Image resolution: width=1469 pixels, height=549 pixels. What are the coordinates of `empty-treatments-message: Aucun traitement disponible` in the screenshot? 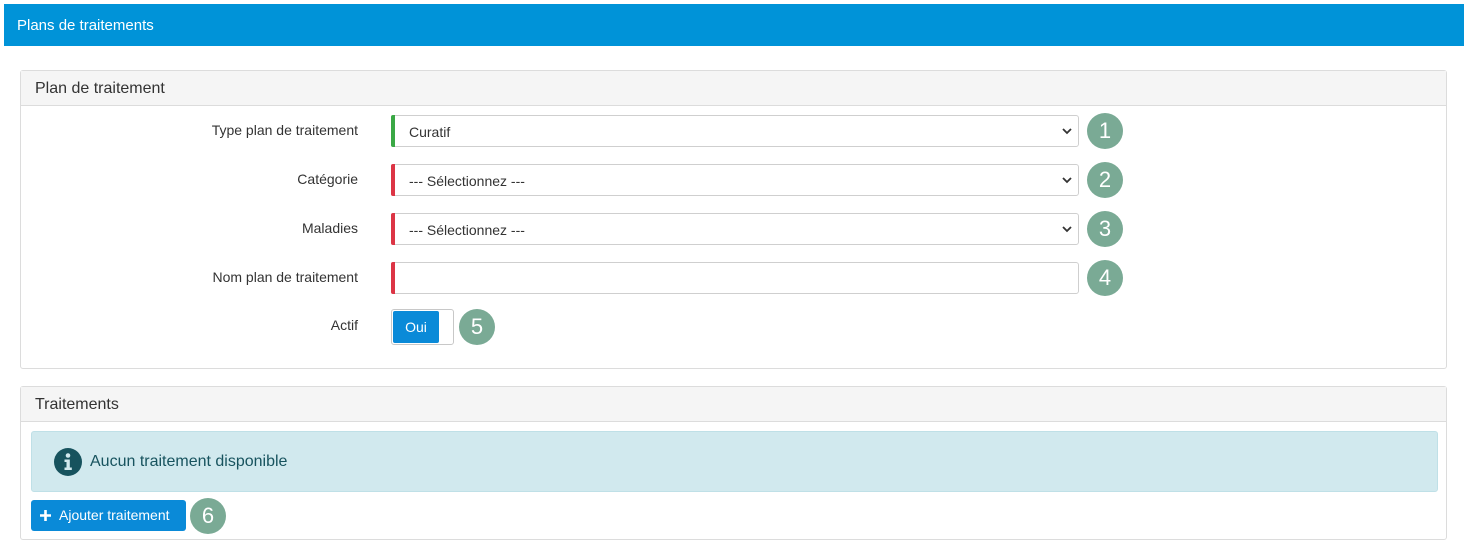 It's located at (189, 461).